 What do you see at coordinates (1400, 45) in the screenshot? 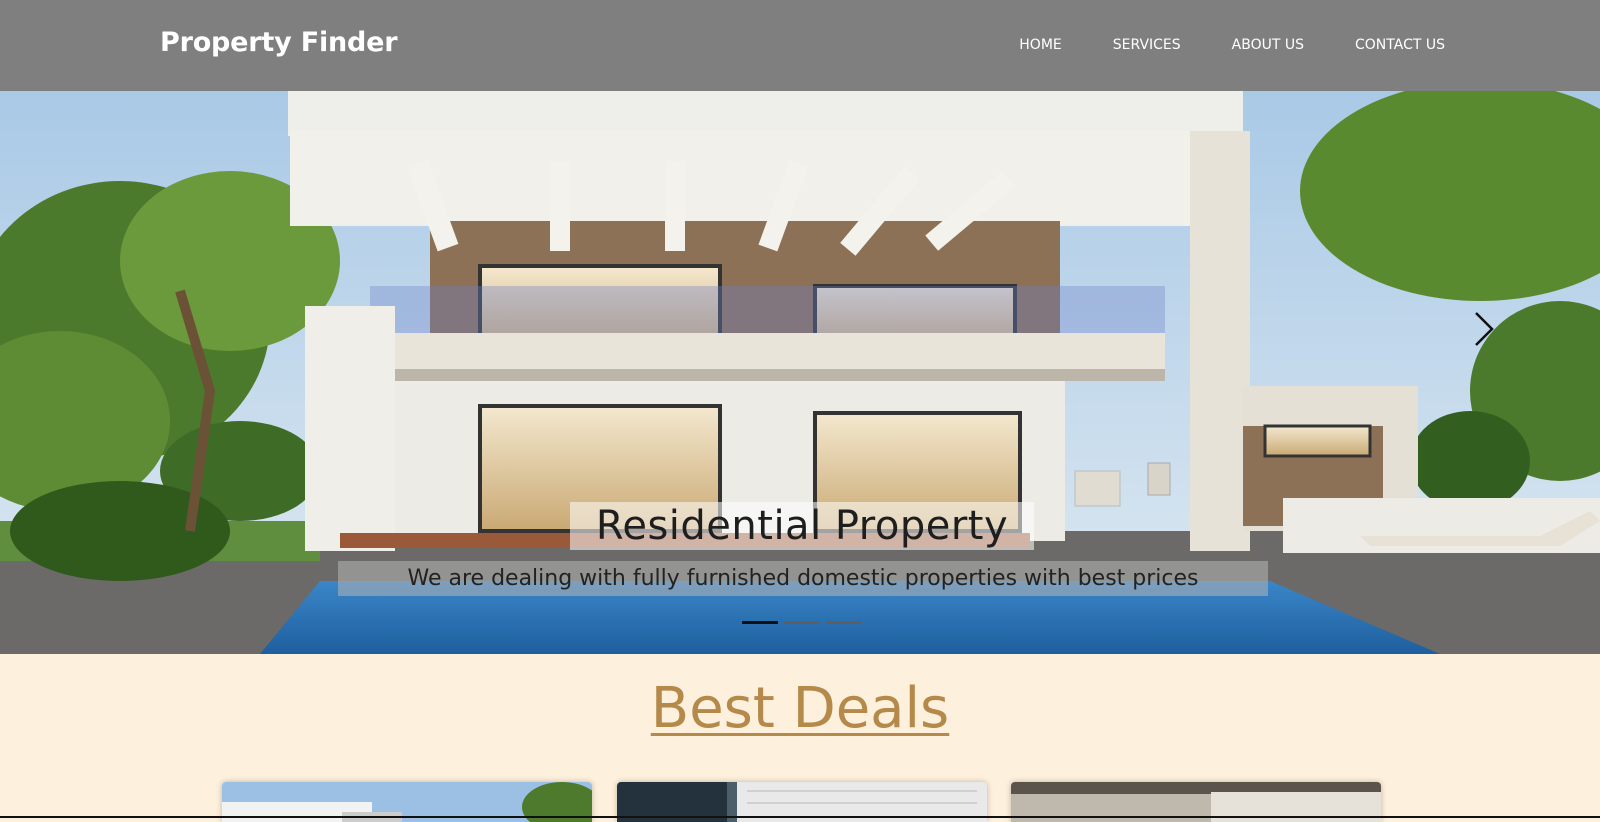
I see `nav-contact-link: CONTACT US` at bounding box center [1400, 45].